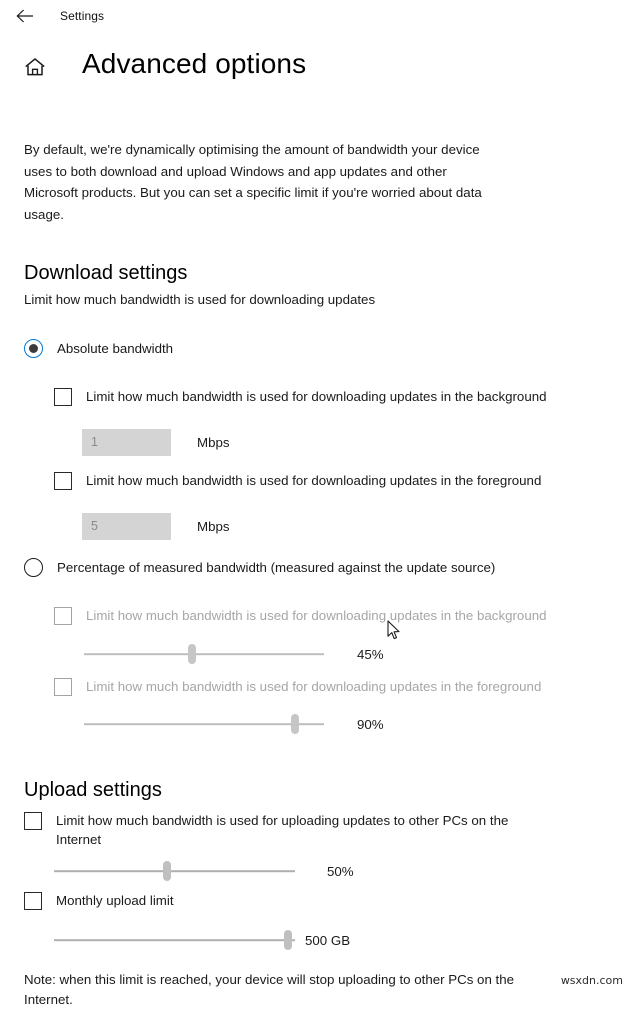  Describe the element at coordinates (106, 272) in the screenshot. I see `download-settings-heading: Download settings` at that location.